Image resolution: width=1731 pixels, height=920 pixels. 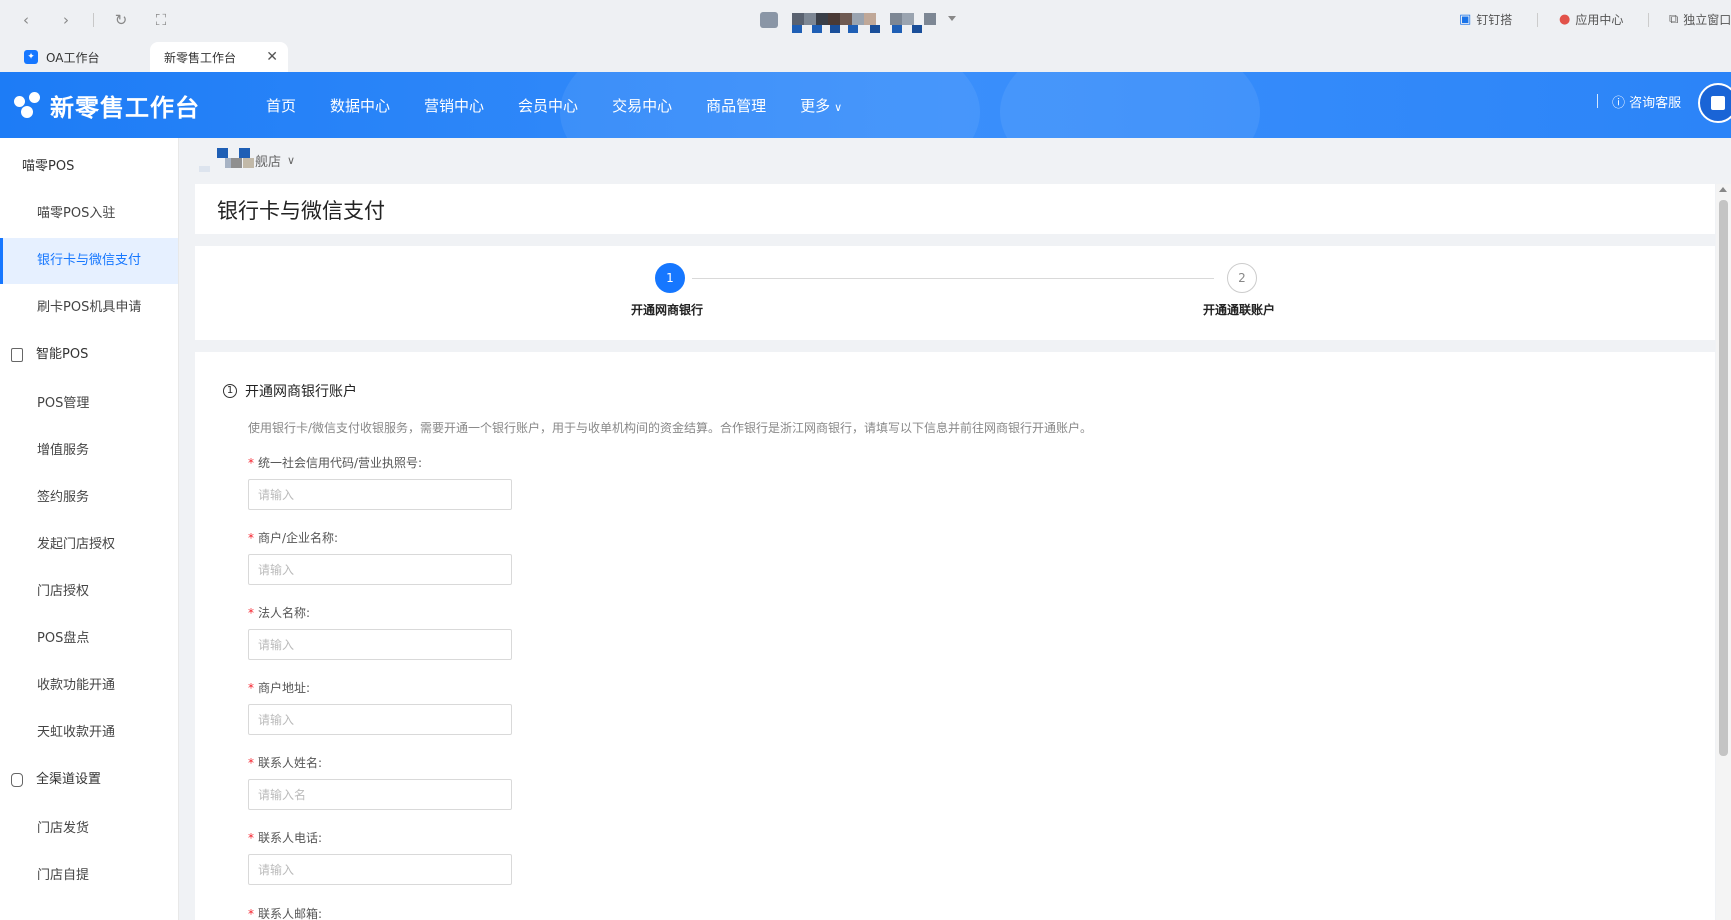 What do you see at coordinates (1597, 101) in the screenshot?
I see `header-divider` at bounding box center [1597, 101].